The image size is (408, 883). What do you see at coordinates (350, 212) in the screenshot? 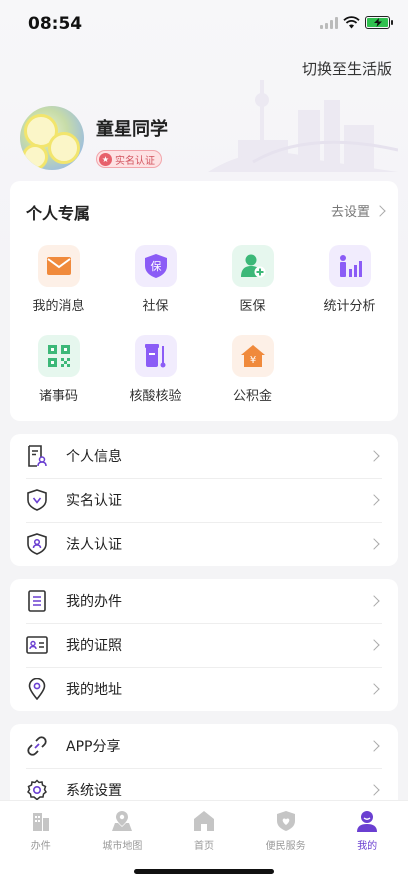
I see `go-settings-label: 去设置` at bounding box center [350, 212].